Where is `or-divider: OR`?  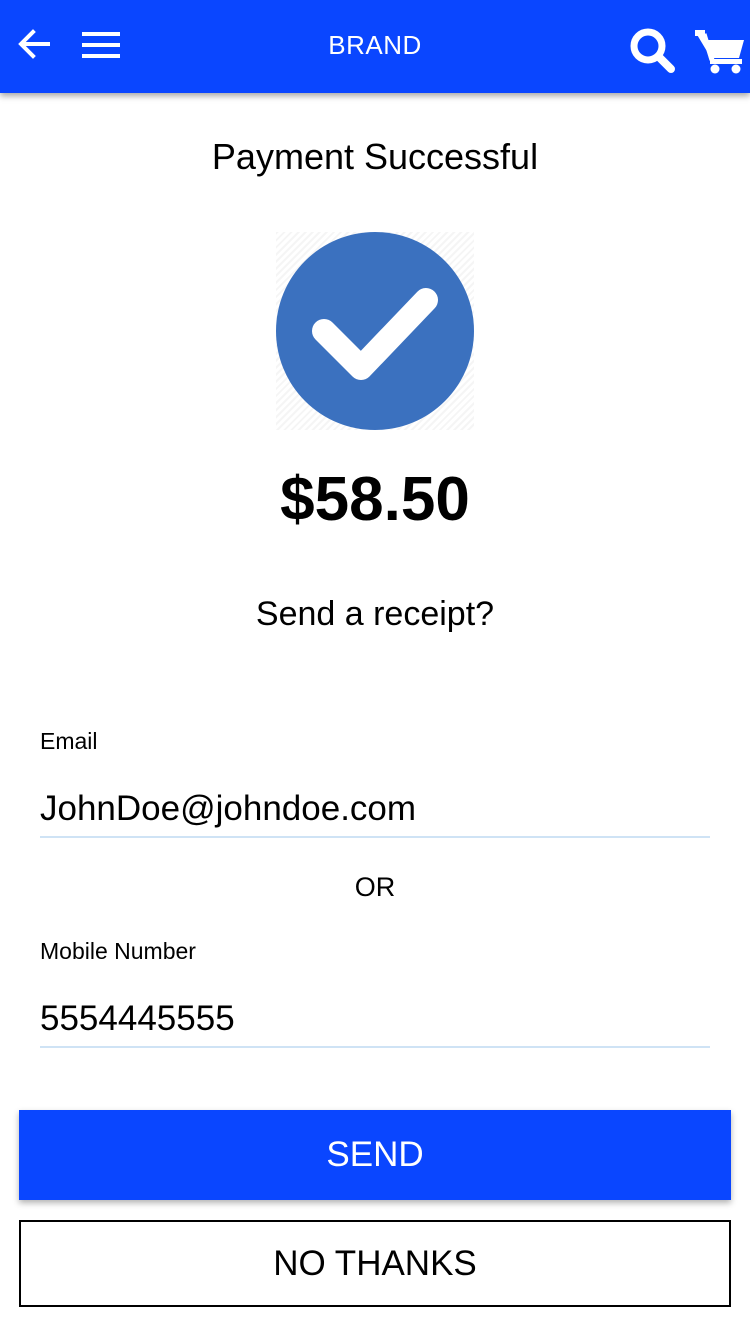
or-divider: OR is located at coordinates (375, 887).